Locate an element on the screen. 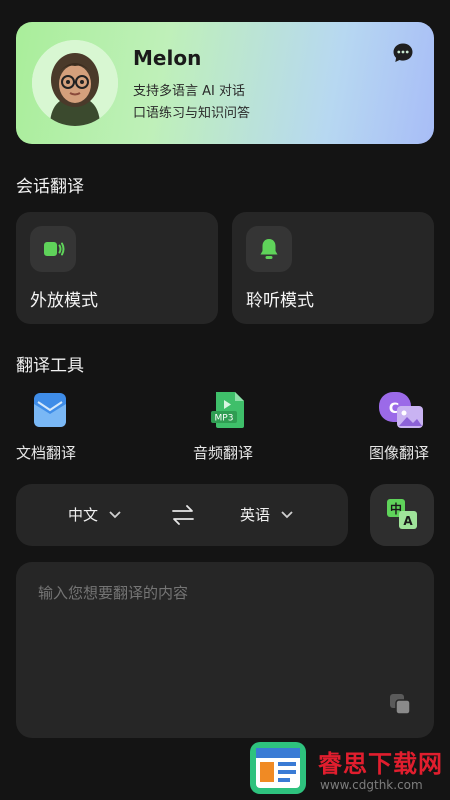  section-title-tools: 翻译工具 is located at coordinates (50, 366).